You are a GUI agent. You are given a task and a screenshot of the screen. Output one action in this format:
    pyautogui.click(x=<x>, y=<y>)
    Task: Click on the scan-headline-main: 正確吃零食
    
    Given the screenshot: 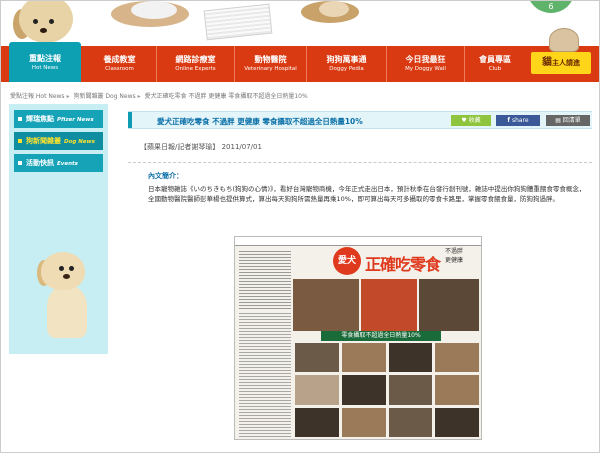 What is the action you would take?
    pyautogui.click(x=403, y=264)
    